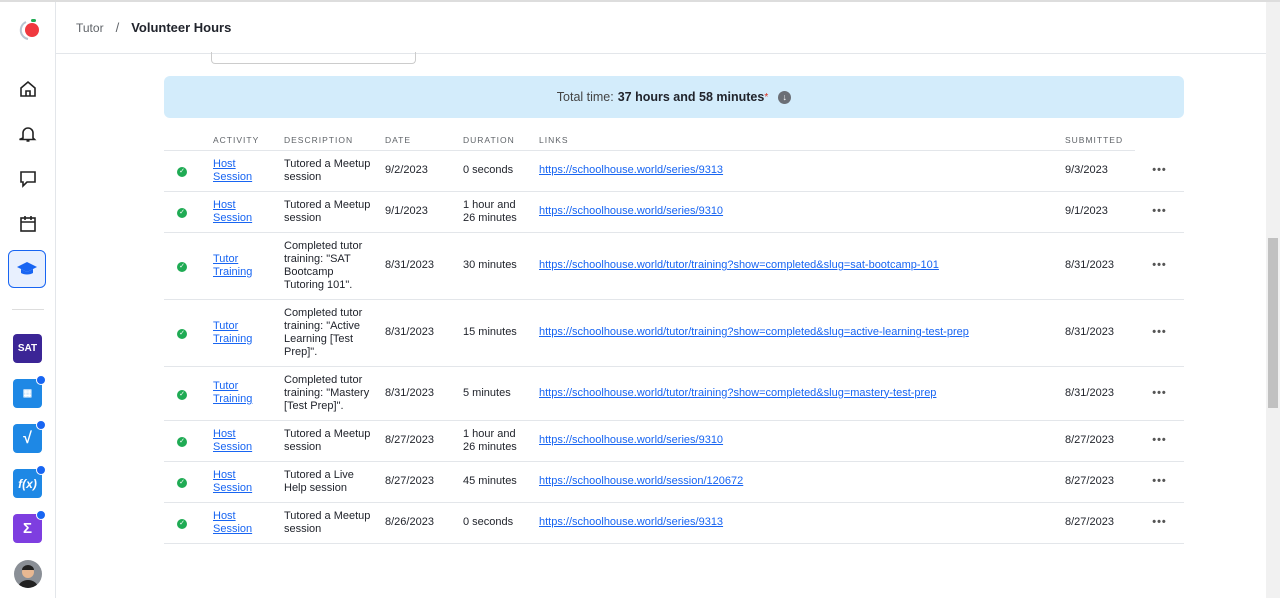 Image resolution: width=1280 pixels, height=598 pixels. Describe the element at coordinates (501, 482) in the screenshot. I see `duration: 45 minutes` at that location.